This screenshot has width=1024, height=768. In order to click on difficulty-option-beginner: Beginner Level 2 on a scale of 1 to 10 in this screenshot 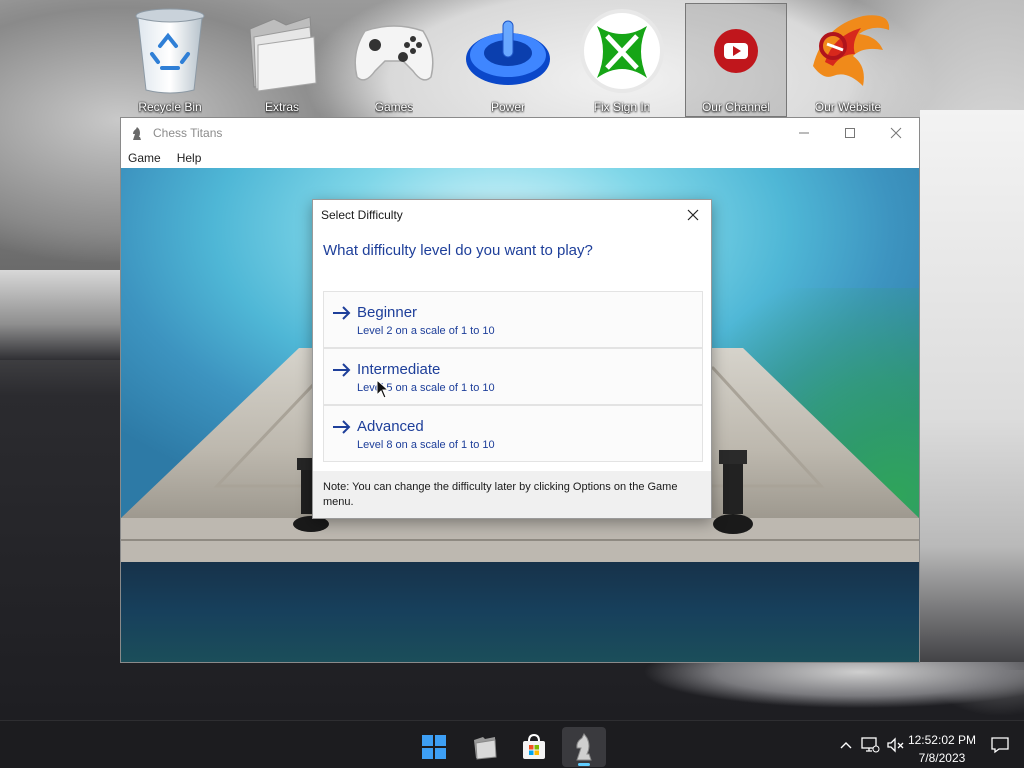, I will do `click(513, 319)`.